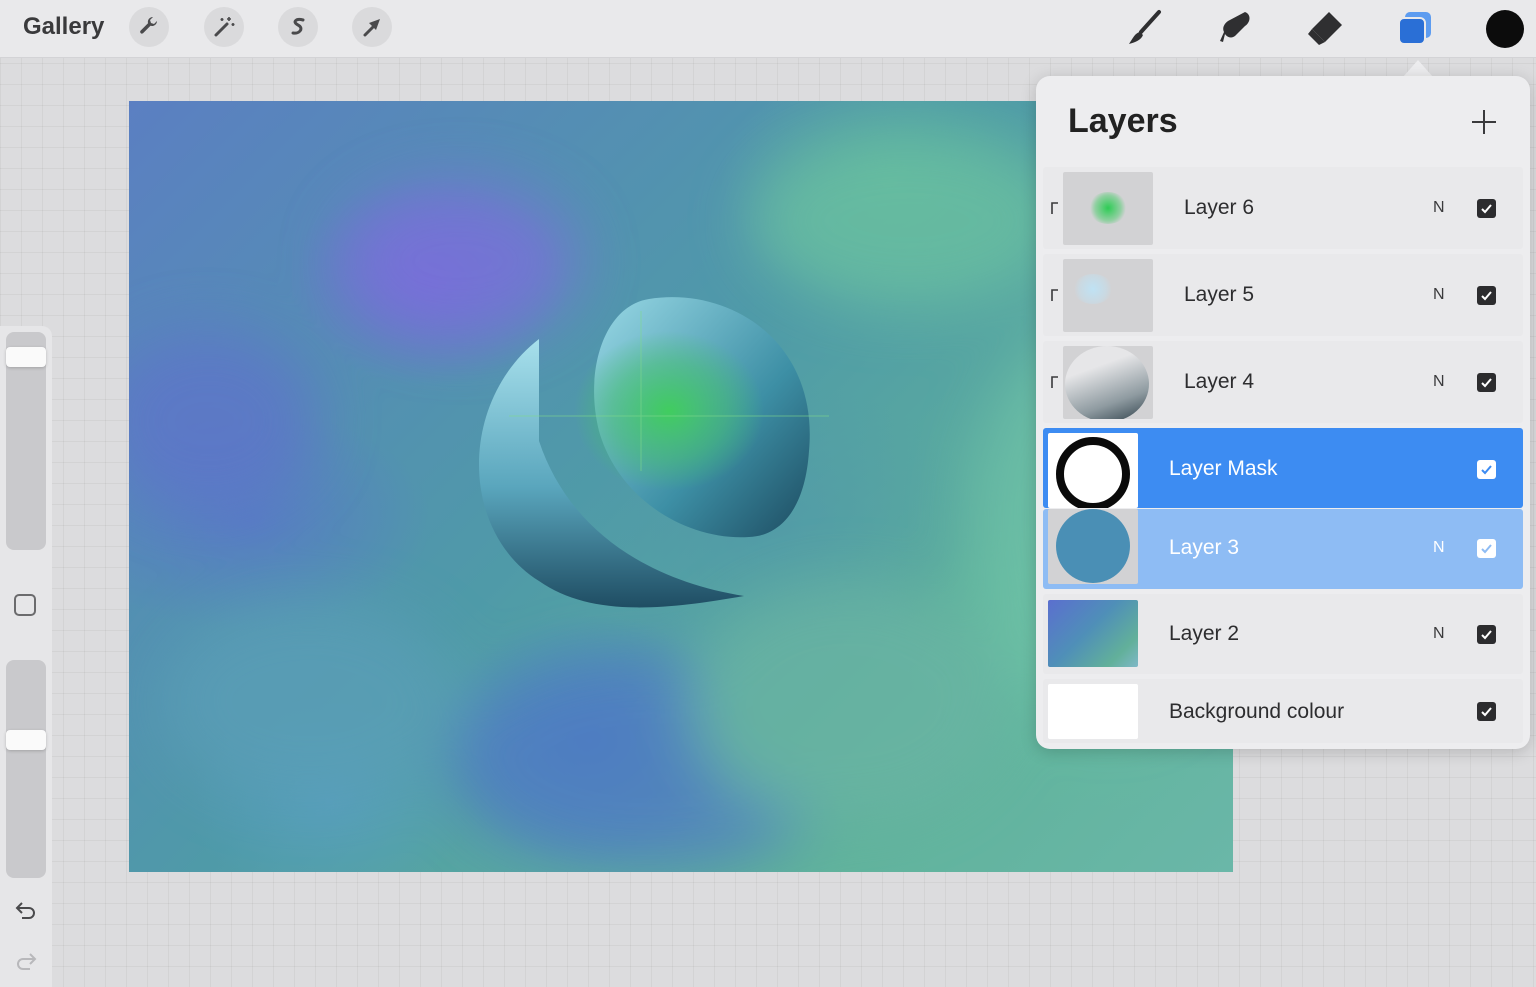 This screenshot has width=1536, height=987. I want to click on opacity-thumb, so click(26, 740).